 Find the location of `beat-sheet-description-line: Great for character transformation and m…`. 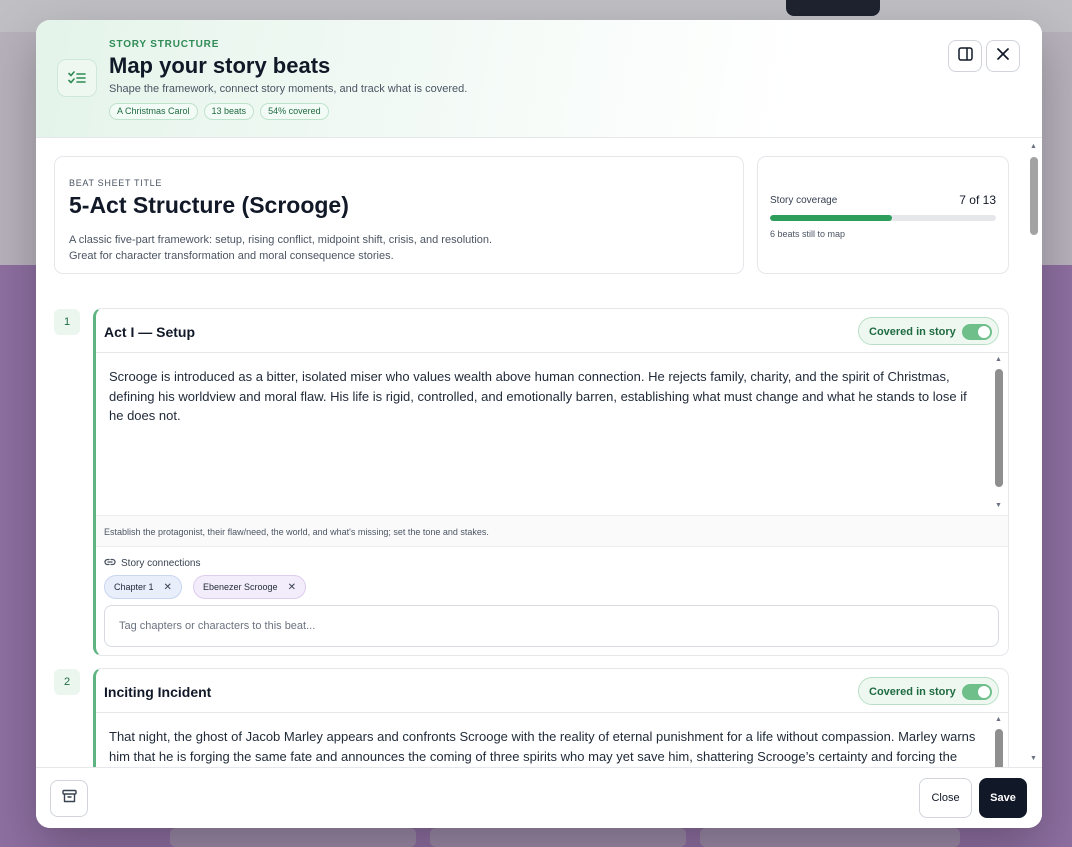

beat-sheet-description-line: Great for character transformation and m… is located at coordinates (231, 256).